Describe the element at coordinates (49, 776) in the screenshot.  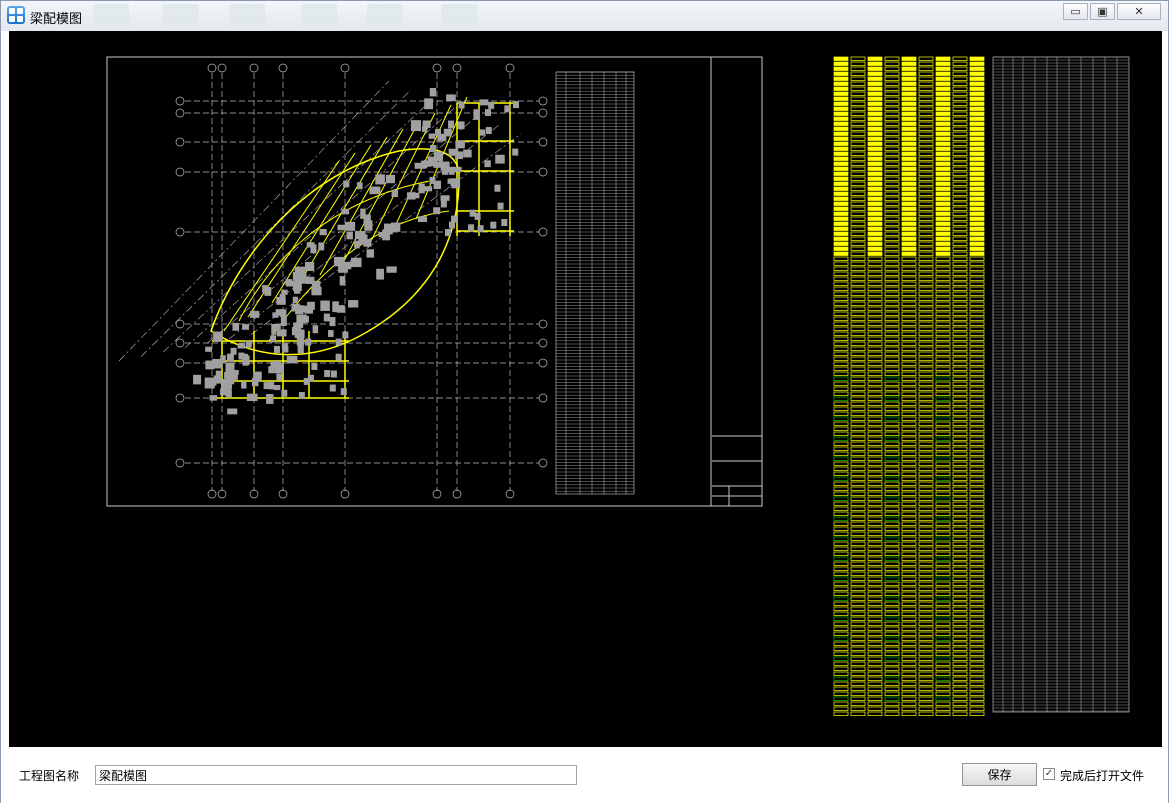
I see `project-name-label: 工程图名称` at that location.